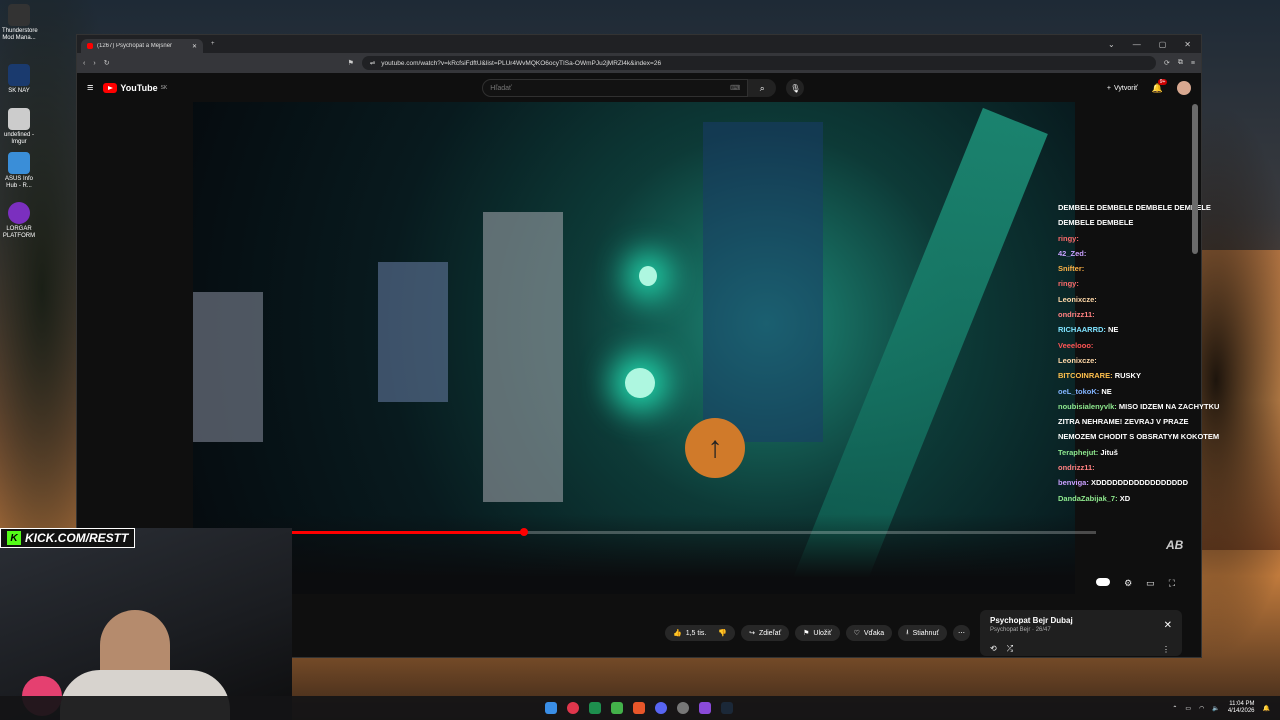  Describe the element at coordinates (1122, 88) in the screenshot. I see `create-button: + Vytvoriť` at that location.